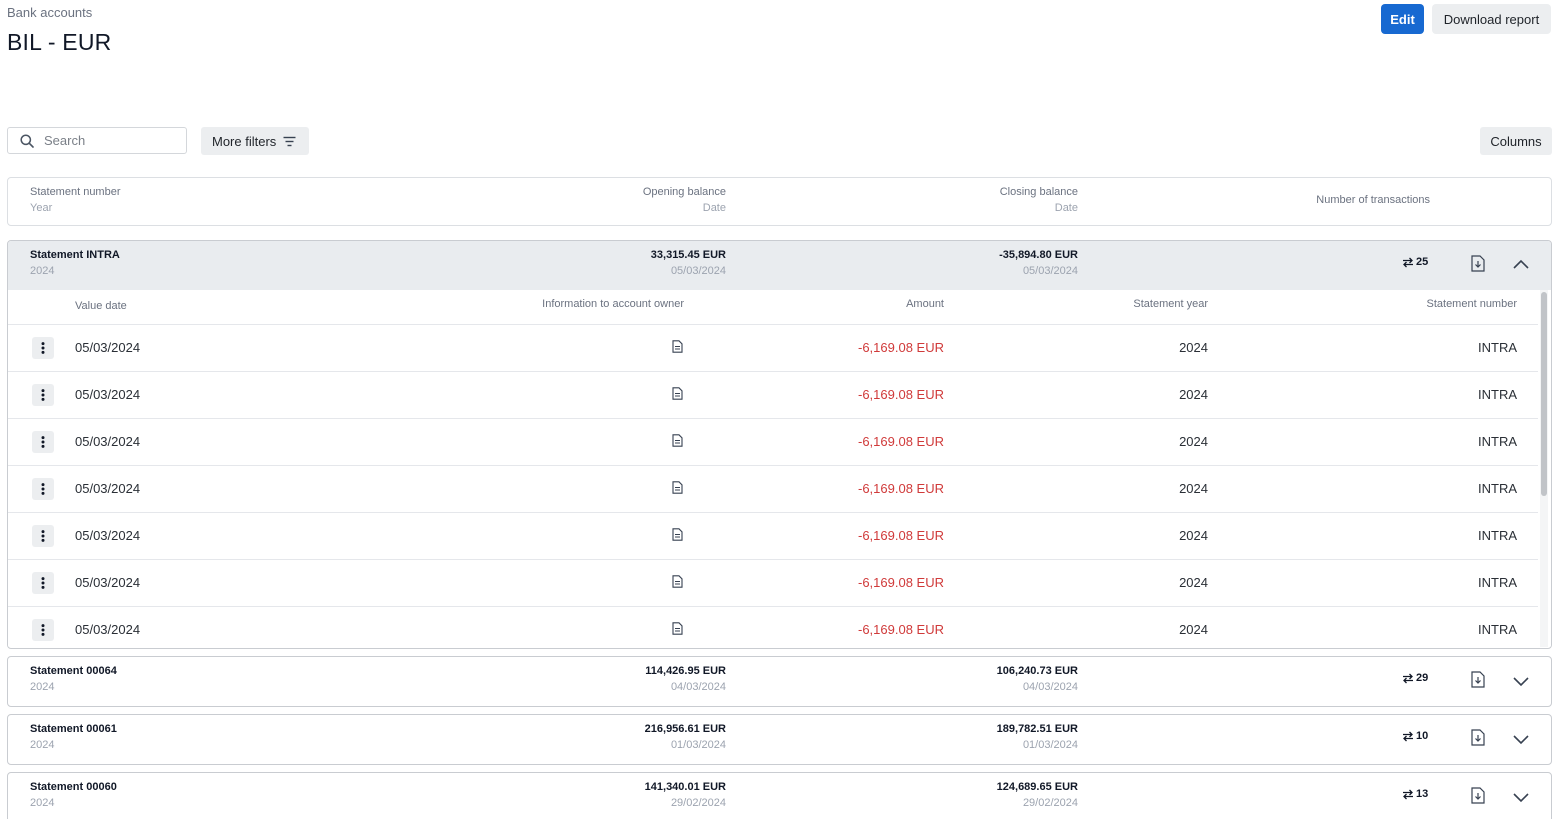  I want to click on header-closing-balance: Closing balance Date, so click(978, 200).